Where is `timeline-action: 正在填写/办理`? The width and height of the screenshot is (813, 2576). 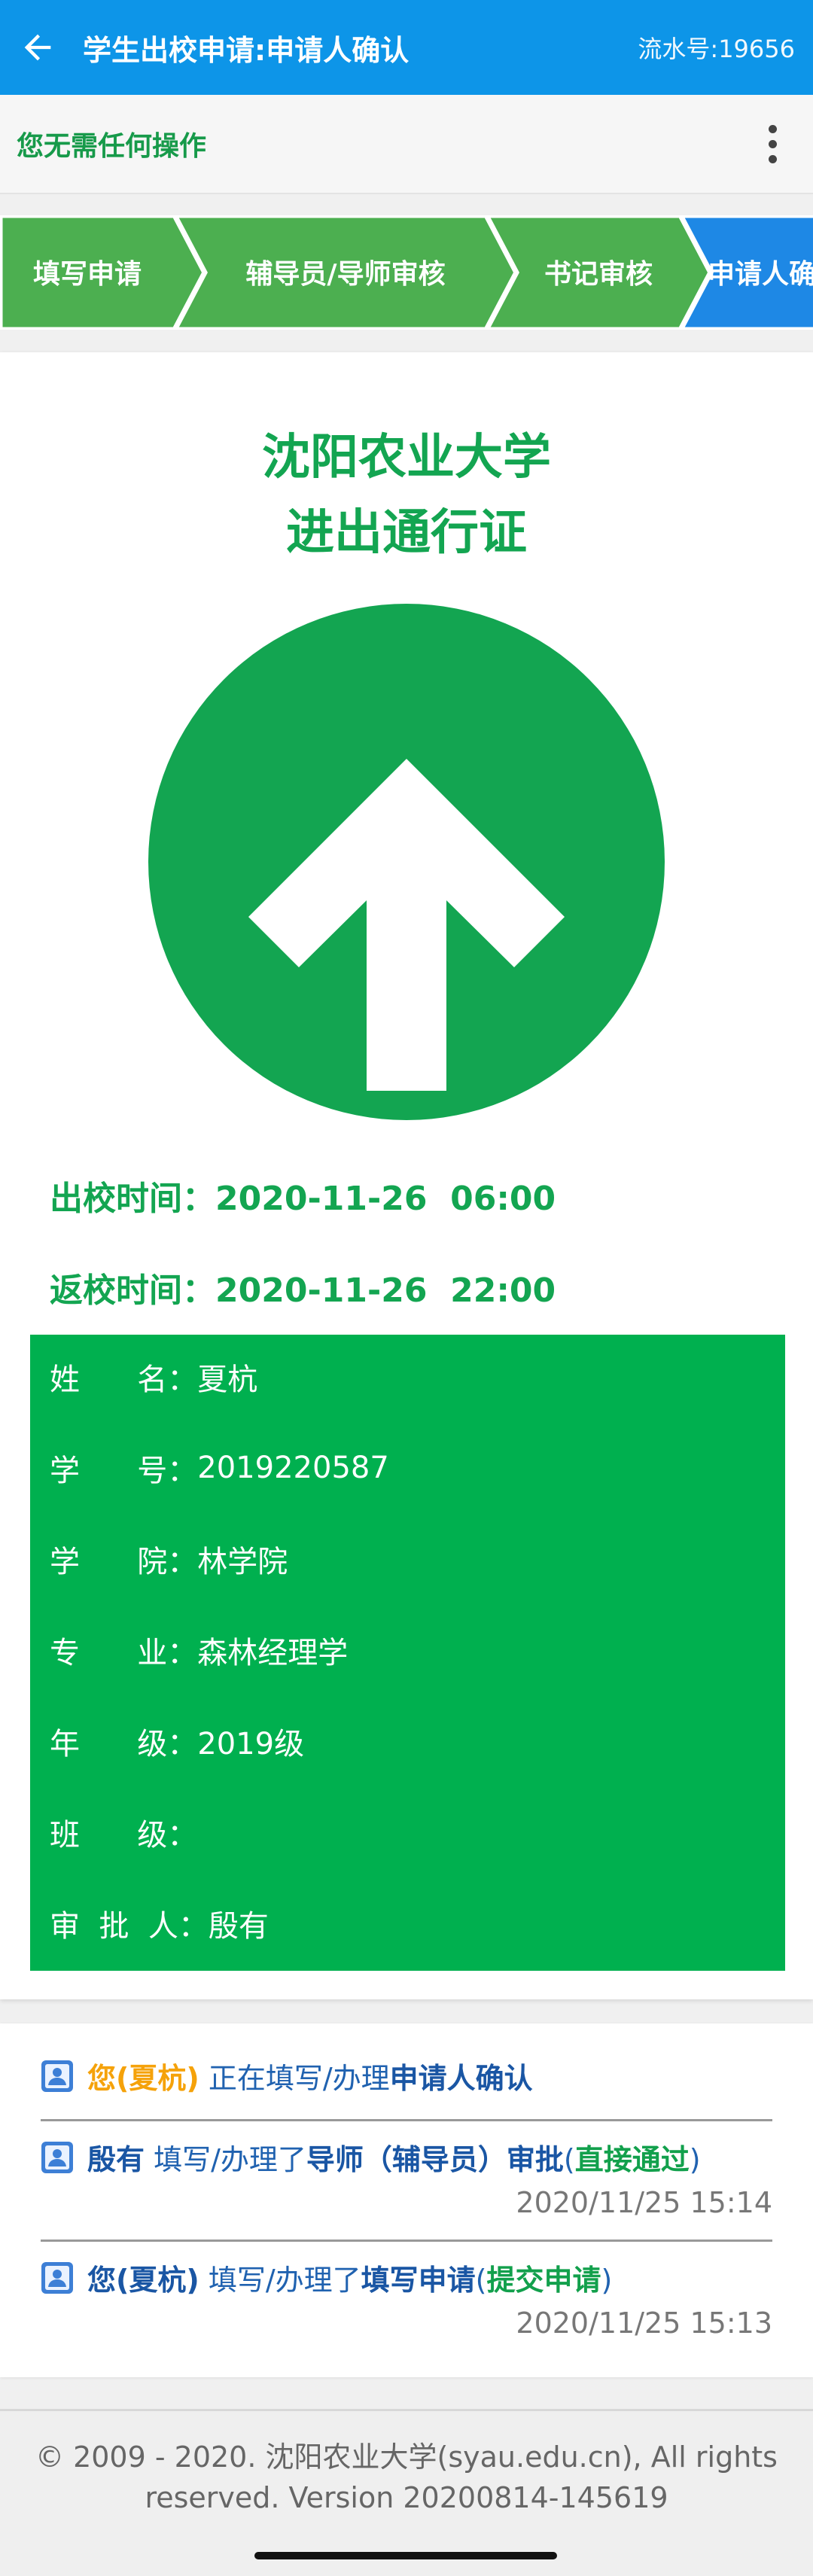
timeline-action: 正在填写/办理 is located at coordinates (294, 2078).